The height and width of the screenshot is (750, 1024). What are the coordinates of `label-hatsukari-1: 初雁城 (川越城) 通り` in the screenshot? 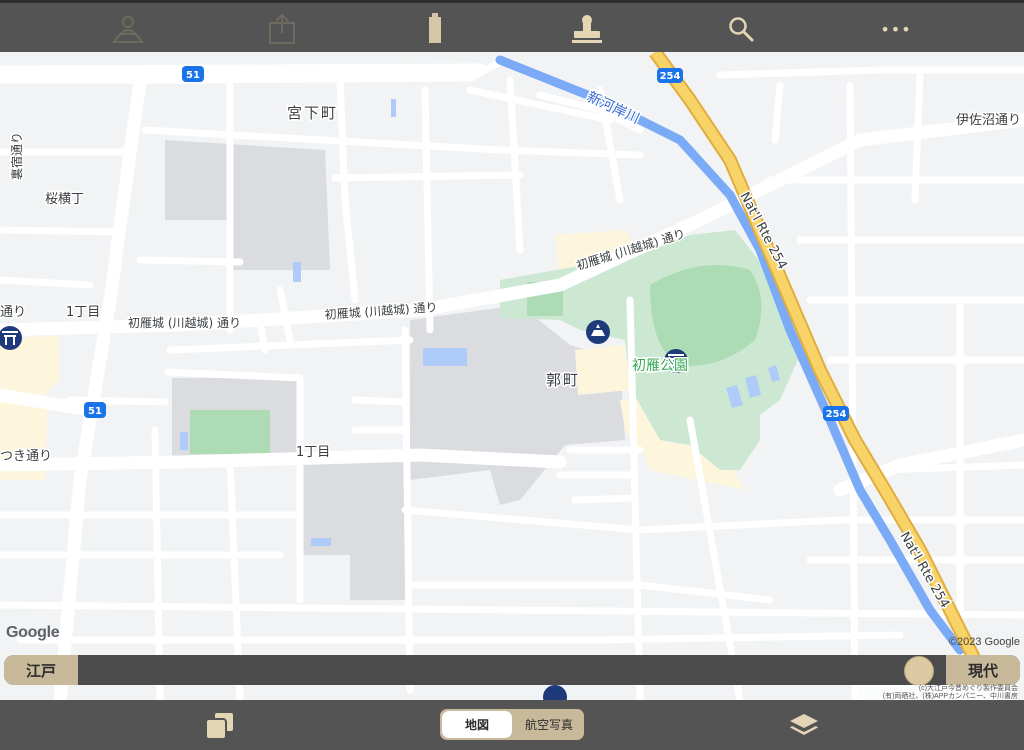 It's located at (184, 323).